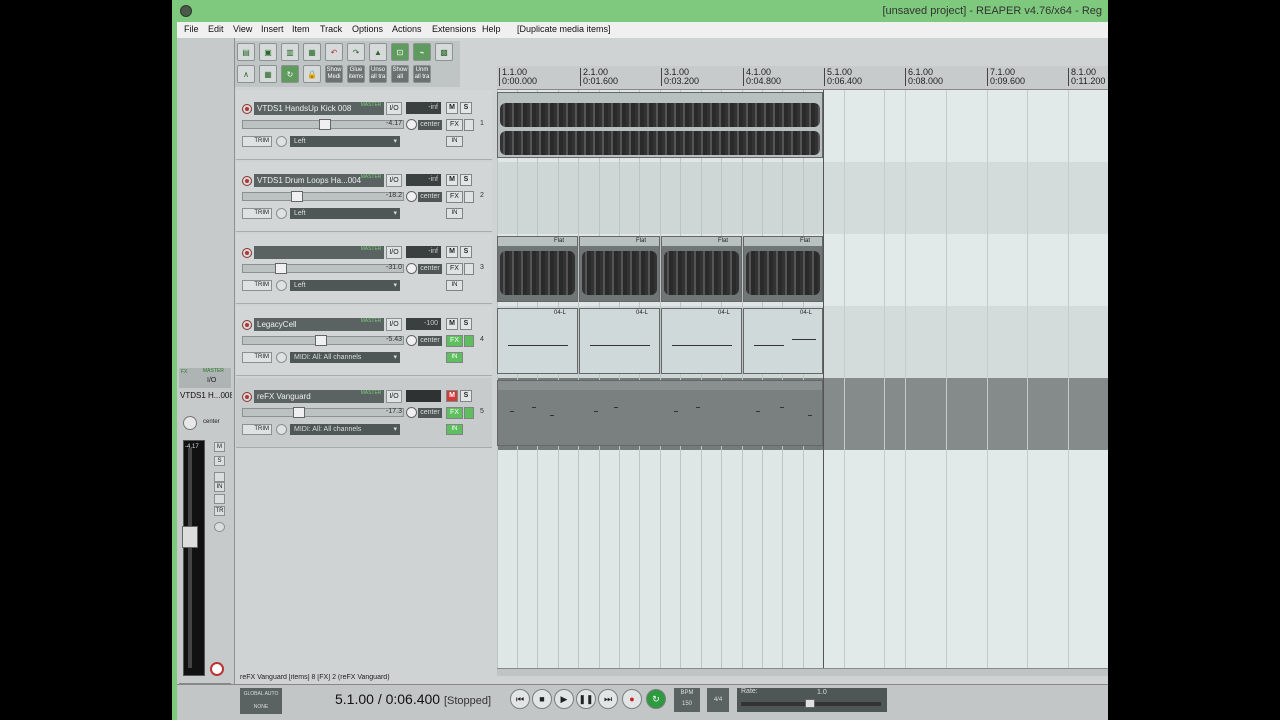 This screenshot has height=720, width=1280. What do you see at coordinates (272, 29) in the screenshot?
I see `menu-insert: Insert` at bounding box center [272, 29].